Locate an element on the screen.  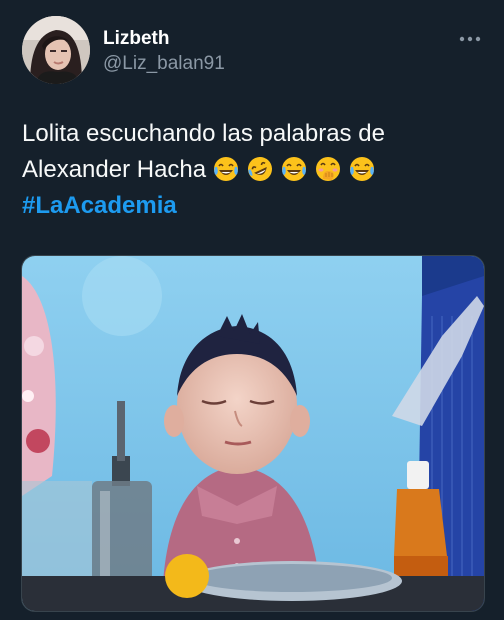
author-handle: @Liz_balan91 is located at coordinates (164, 64).